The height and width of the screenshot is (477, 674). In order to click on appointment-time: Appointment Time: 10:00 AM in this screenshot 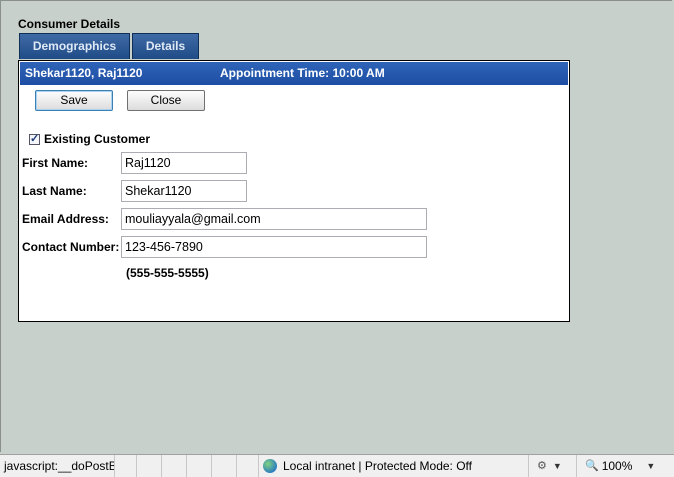, I will do `click(302, 73)`.